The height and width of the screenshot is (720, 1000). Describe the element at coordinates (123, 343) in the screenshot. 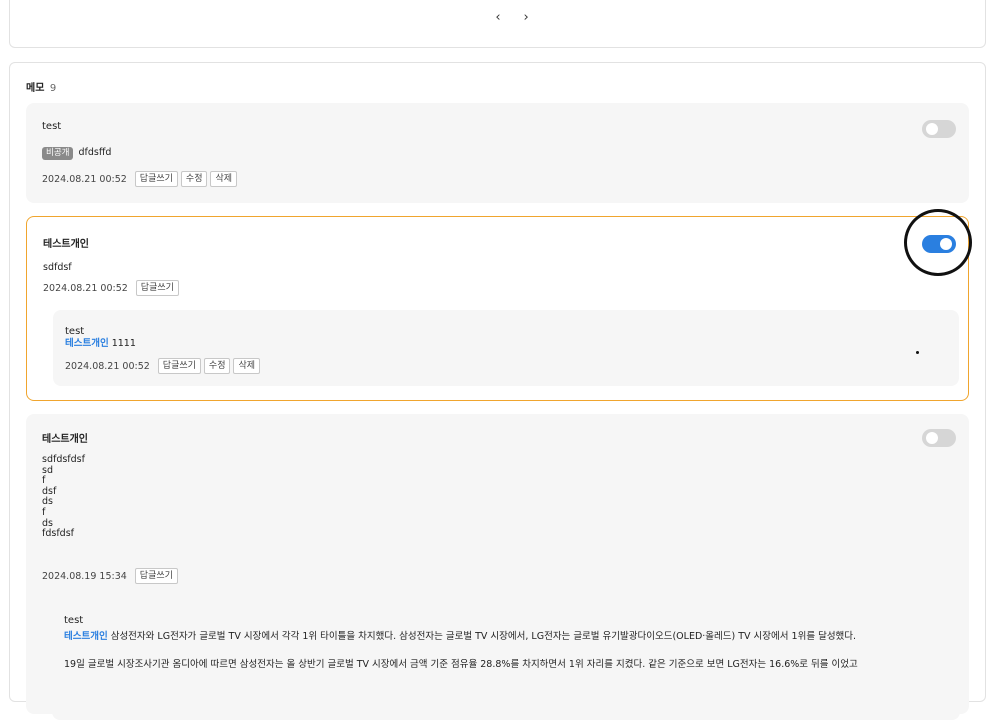

I see `reply-content: 1111` at that location.